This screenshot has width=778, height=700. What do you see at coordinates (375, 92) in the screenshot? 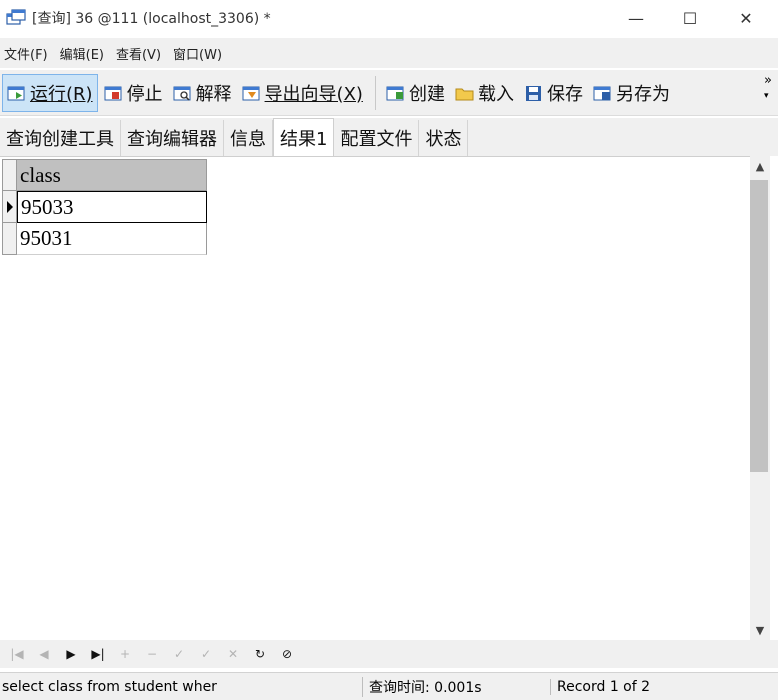
I see `toolbar-separator` at bounding box center [375, 92].